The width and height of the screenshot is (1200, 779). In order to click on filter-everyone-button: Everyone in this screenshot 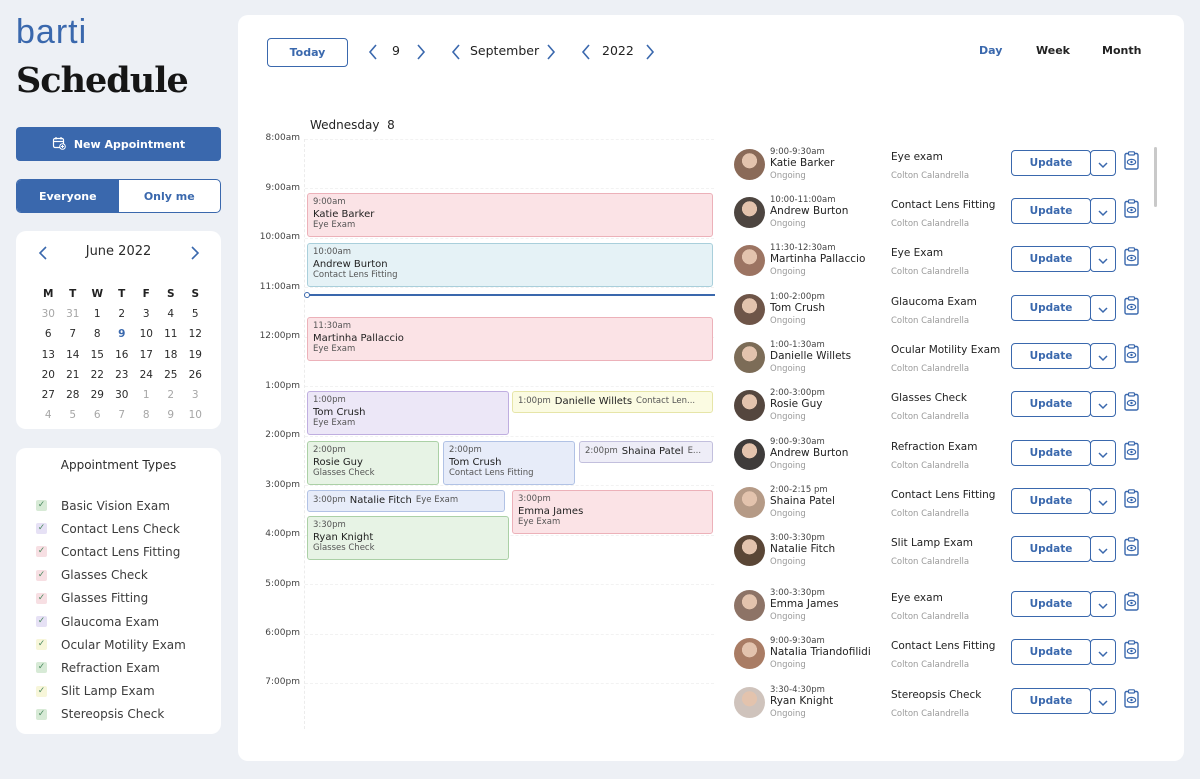, I will do `click(68, 196)`.